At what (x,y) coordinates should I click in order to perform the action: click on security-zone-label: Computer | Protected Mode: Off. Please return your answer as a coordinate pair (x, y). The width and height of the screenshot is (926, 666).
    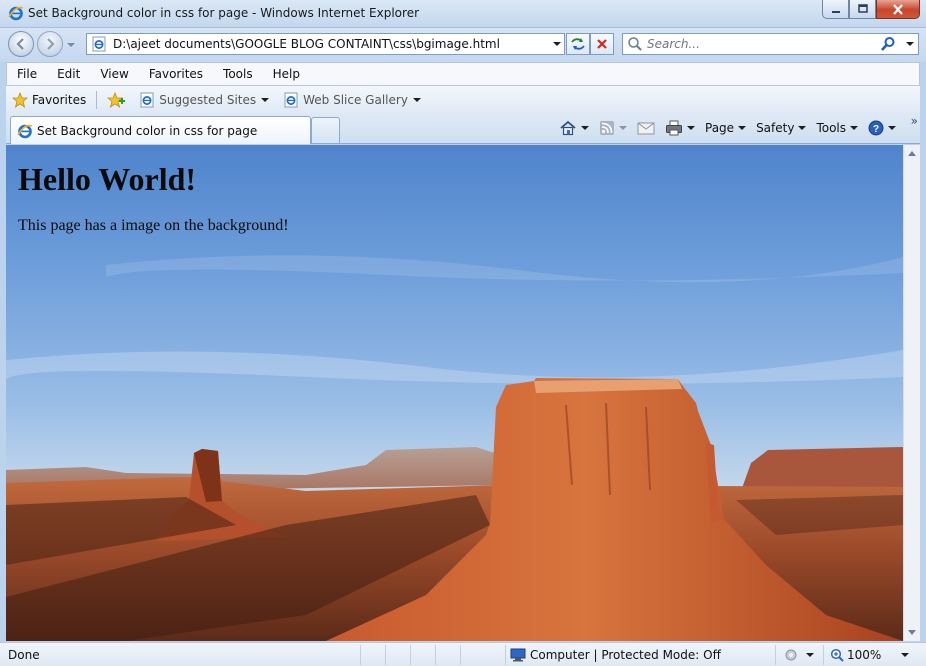
    Looking at the image, I should click on (625, 655).